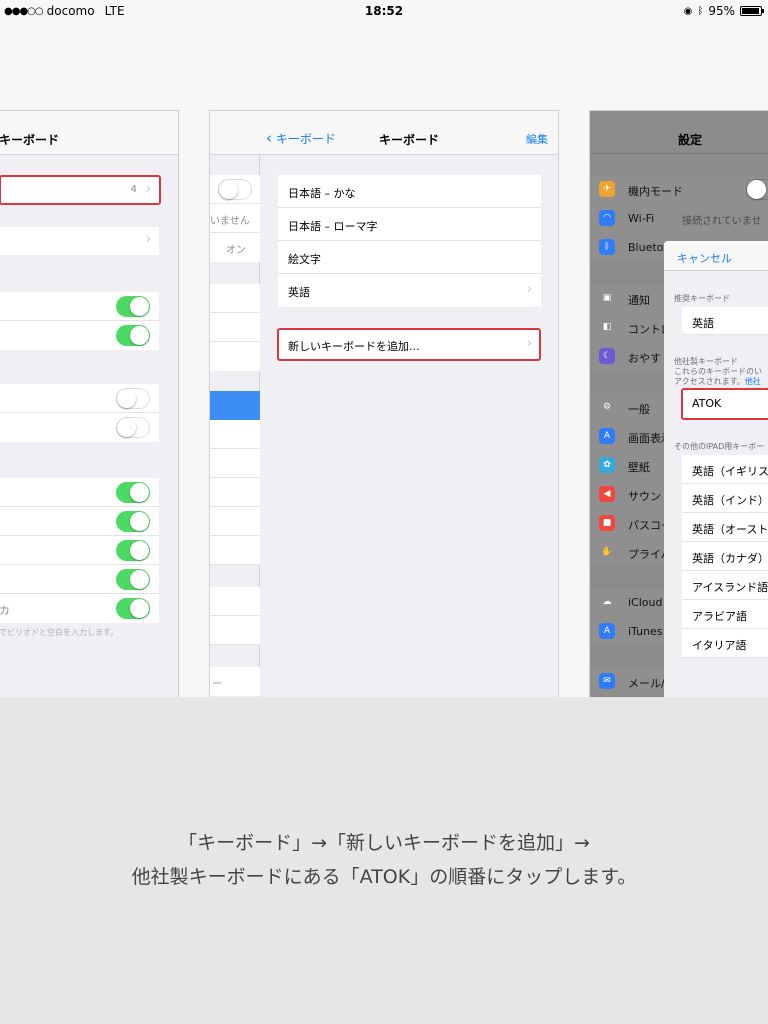 The image size is (768, 1024). What do you see at coordinates (702, 298) in the screenshot?
I see `section-header: 推奨キーボード` at bounding box center [702, 298].